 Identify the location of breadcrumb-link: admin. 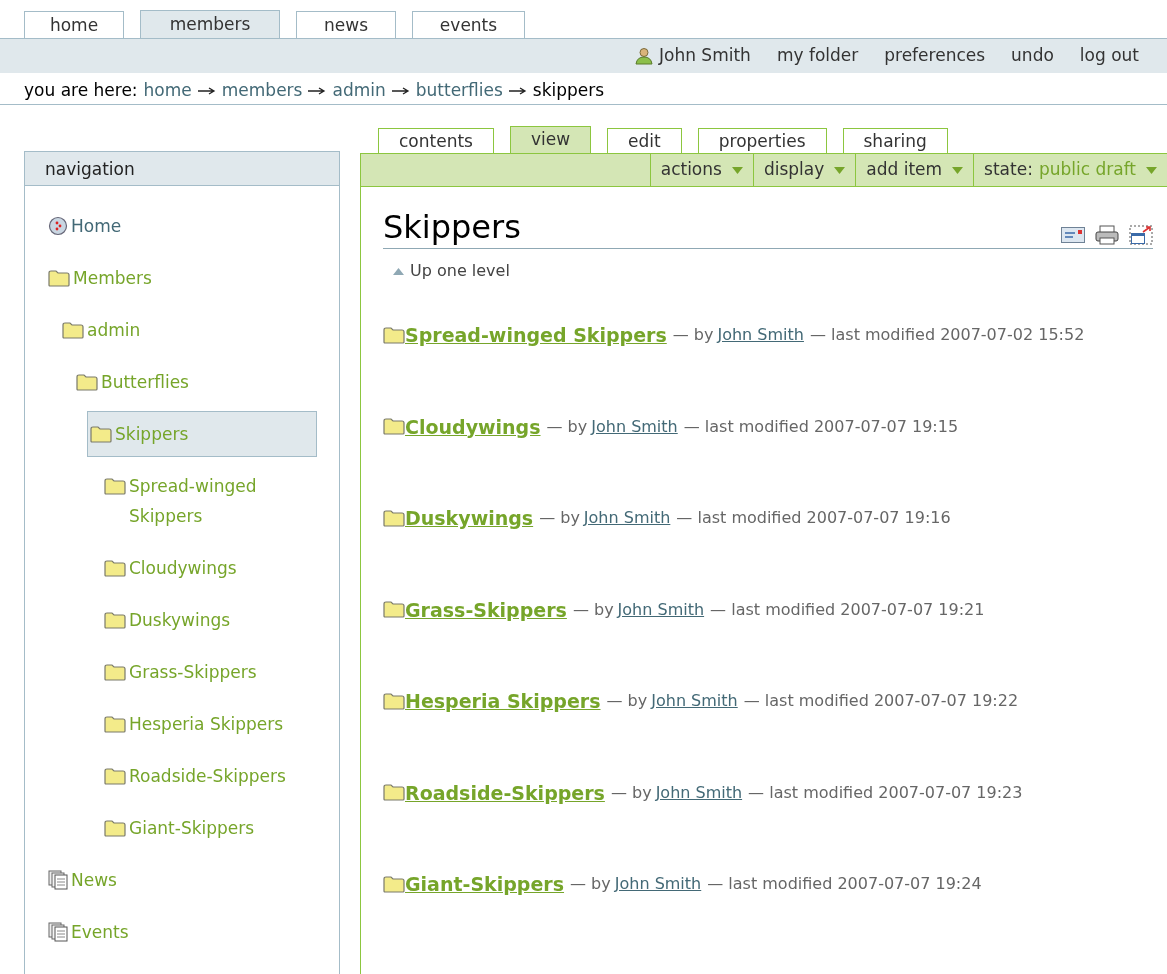
(359, 90).